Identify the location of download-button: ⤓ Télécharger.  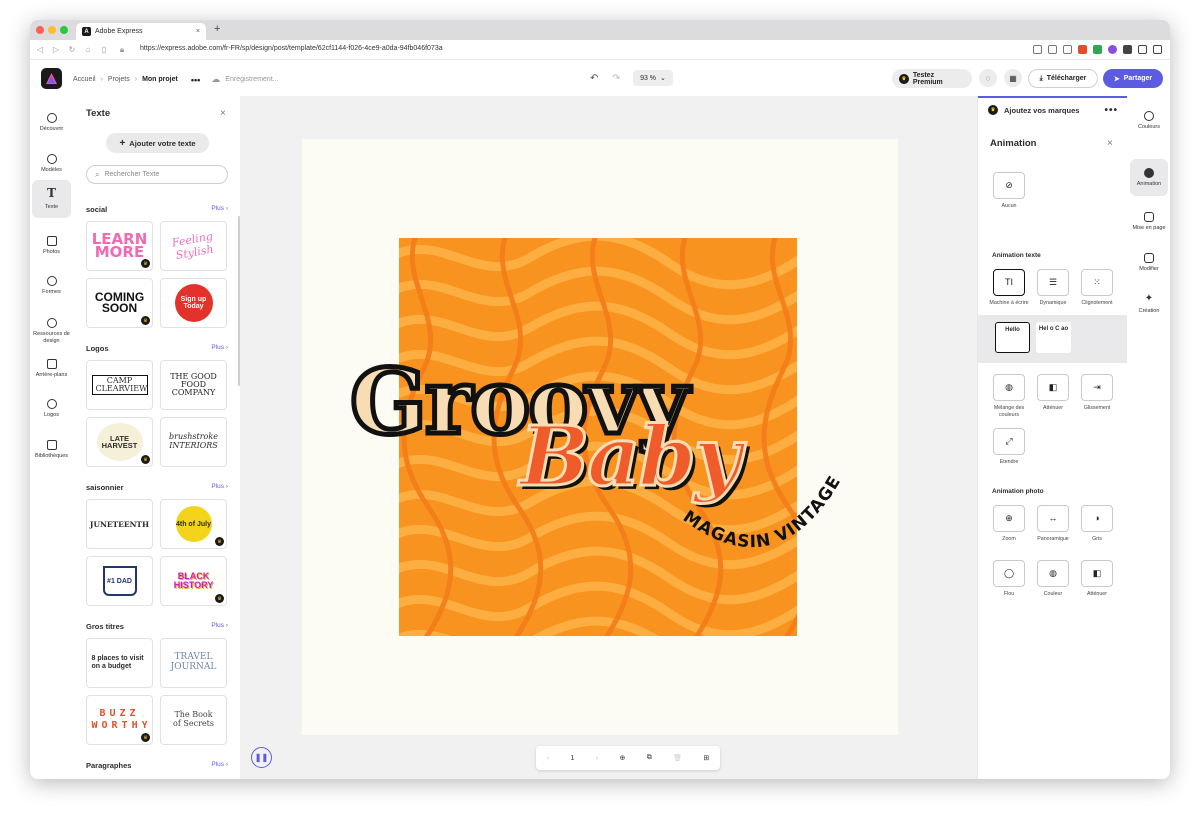
(1063, 78).